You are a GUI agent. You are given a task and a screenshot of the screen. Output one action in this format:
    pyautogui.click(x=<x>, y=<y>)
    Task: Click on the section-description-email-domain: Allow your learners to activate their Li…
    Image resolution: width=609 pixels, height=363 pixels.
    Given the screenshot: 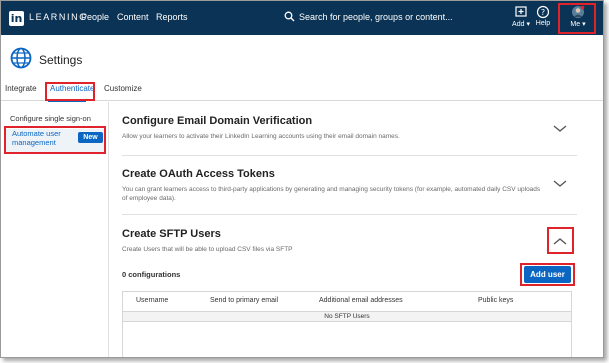 What is the action you would take?
    pyautogui.click(x=261, y=136)
    